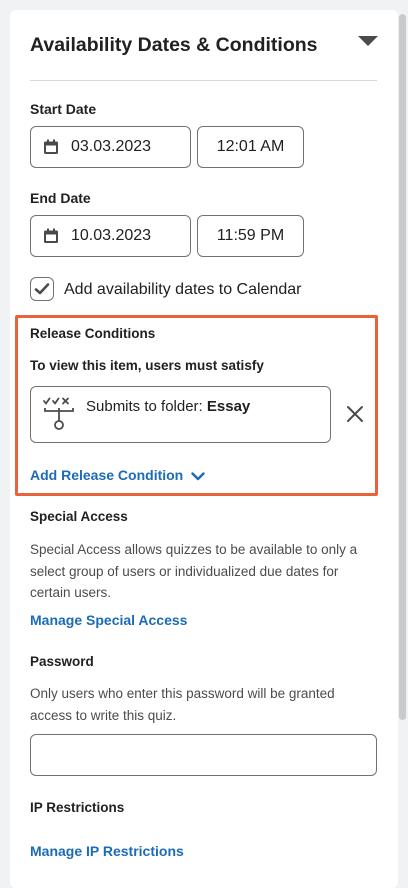 The width and height of the screenshot is (408, 888). I want to click on release-conditions-heading: Release Conditions, so click(93, 333).